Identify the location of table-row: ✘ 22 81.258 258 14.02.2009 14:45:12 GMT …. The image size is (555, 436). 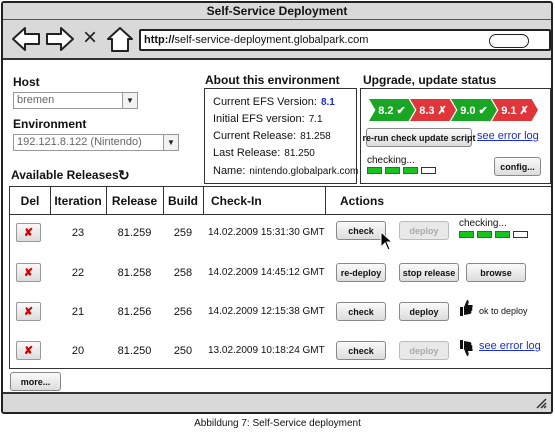
(280, 272).